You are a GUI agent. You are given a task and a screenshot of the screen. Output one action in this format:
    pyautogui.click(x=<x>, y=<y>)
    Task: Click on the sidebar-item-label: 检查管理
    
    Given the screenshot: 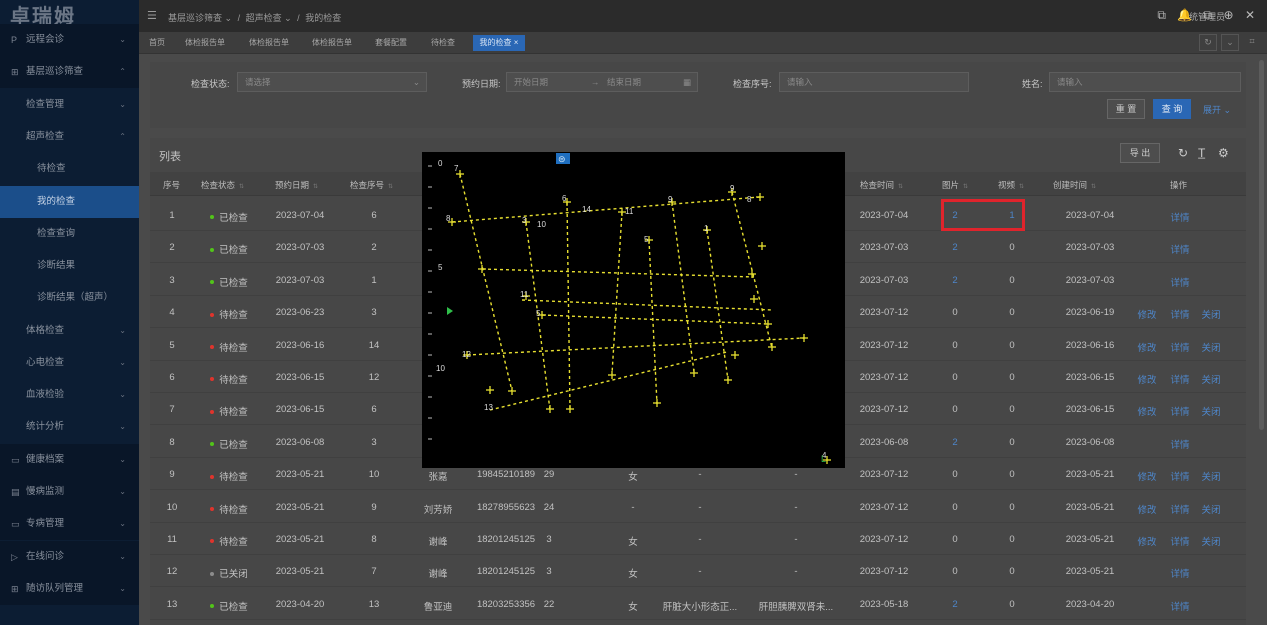 What is the action you would take?
    pyautogui.click(x=45, y=104)
    